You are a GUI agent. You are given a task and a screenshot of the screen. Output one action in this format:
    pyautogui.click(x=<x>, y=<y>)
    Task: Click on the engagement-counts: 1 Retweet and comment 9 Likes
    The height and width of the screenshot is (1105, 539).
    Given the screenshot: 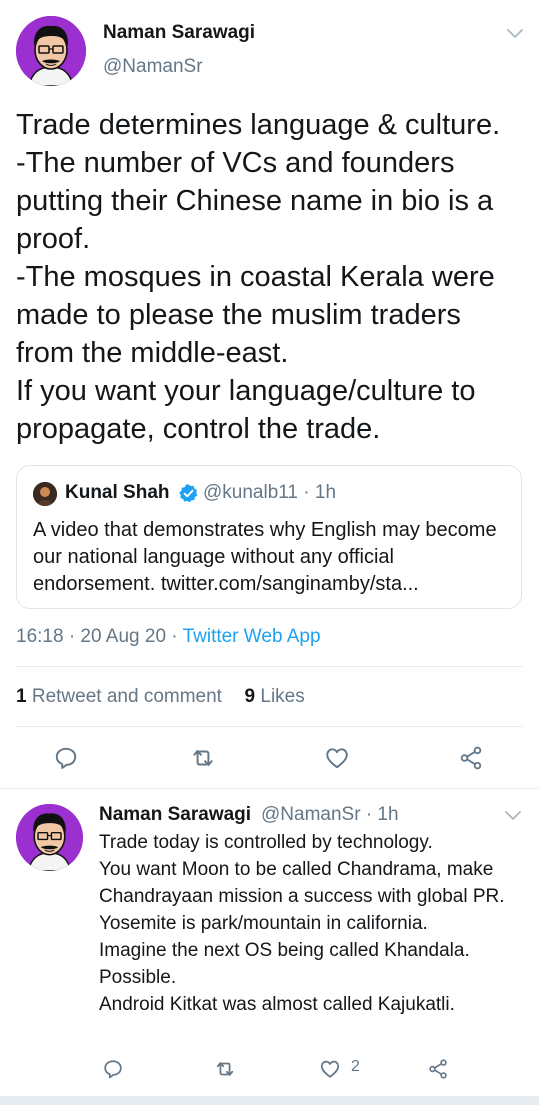 What is the action you would take?
    pyautogui.click(x=160, y=697)
    